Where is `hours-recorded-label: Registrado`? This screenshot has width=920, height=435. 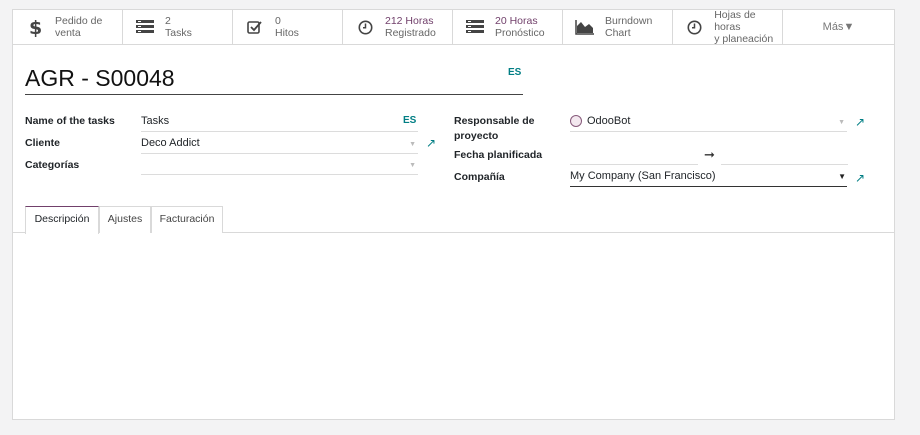
hours-recorded-label: Registrado is located at coordinates (410, 33).